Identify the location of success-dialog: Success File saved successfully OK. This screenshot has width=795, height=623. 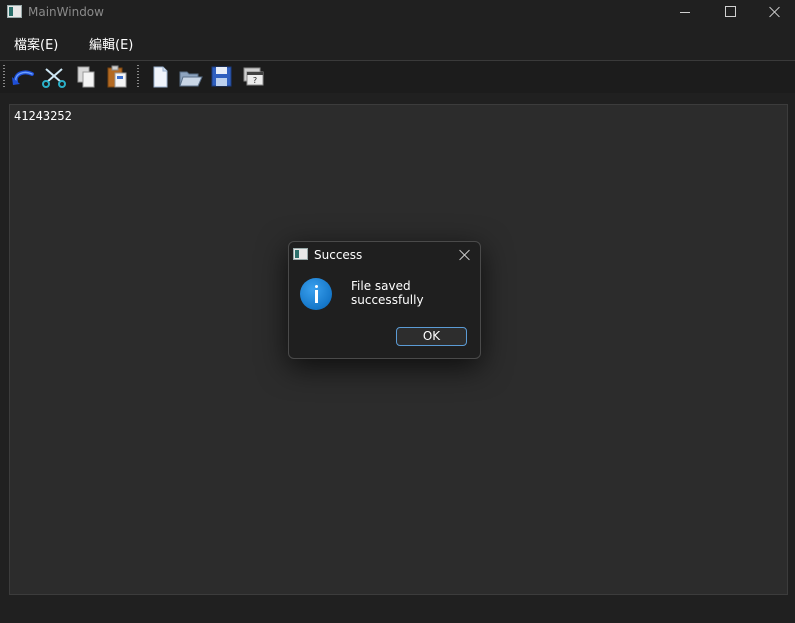
(384, 300).